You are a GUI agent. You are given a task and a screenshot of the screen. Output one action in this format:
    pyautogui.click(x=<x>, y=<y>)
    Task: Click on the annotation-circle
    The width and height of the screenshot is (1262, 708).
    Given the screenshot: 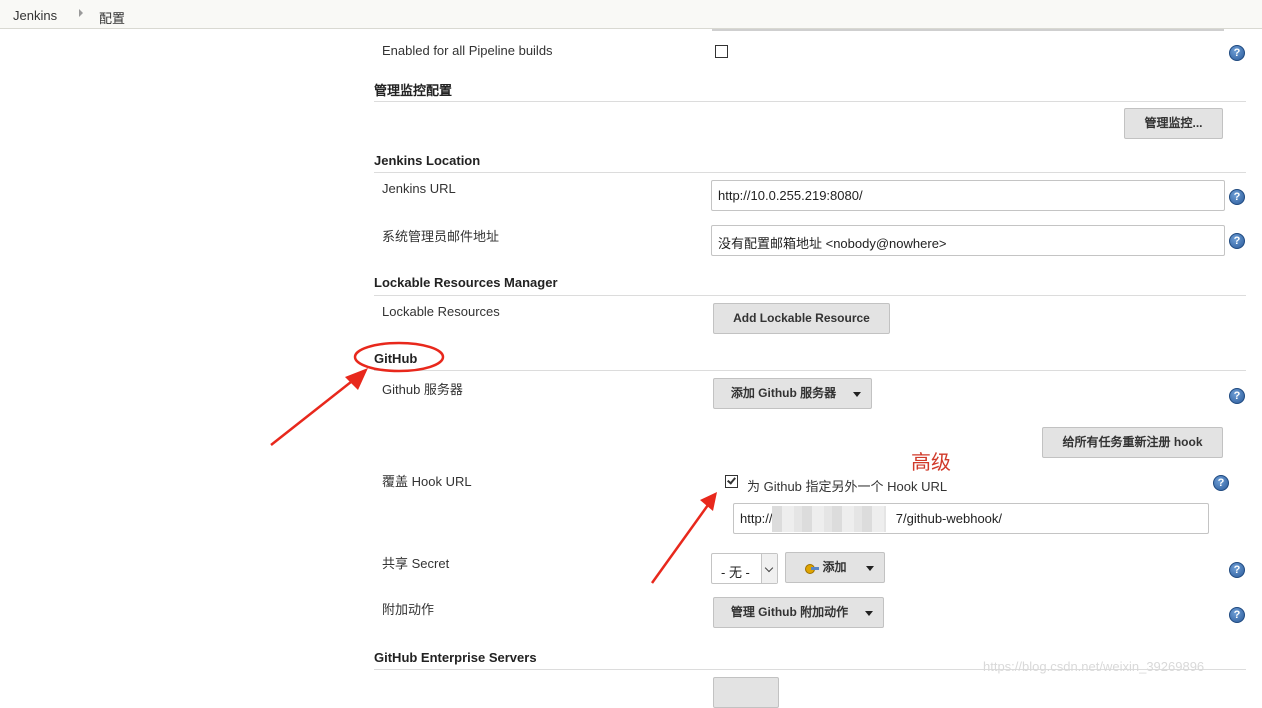 What is the action you would take?
    pyautogui.click(x=399, y=357)
    